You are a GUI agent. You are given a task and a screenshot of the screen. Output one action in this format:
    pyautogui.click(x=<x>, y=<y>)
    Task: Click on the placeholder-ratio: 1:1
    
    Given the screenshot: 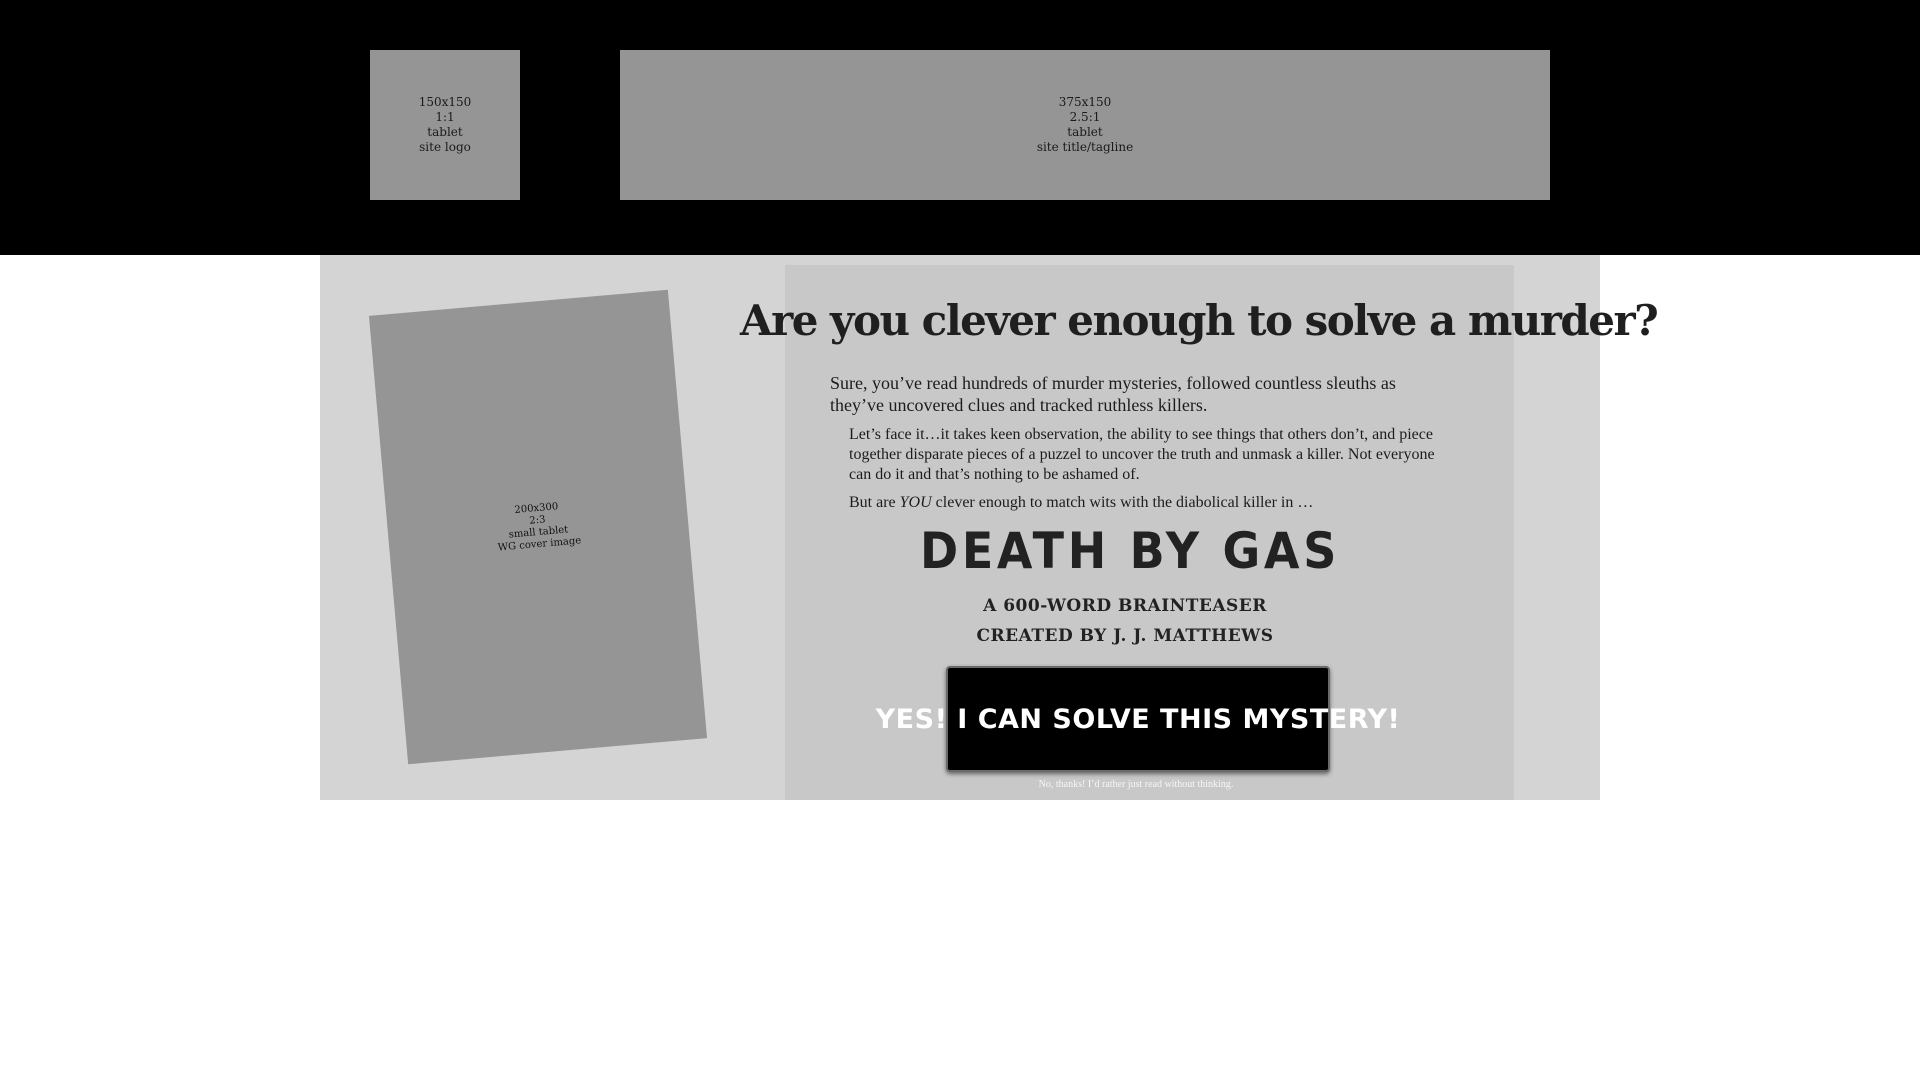 What is the action you would take?
    pyautogui.click(x=445, y=117)
    